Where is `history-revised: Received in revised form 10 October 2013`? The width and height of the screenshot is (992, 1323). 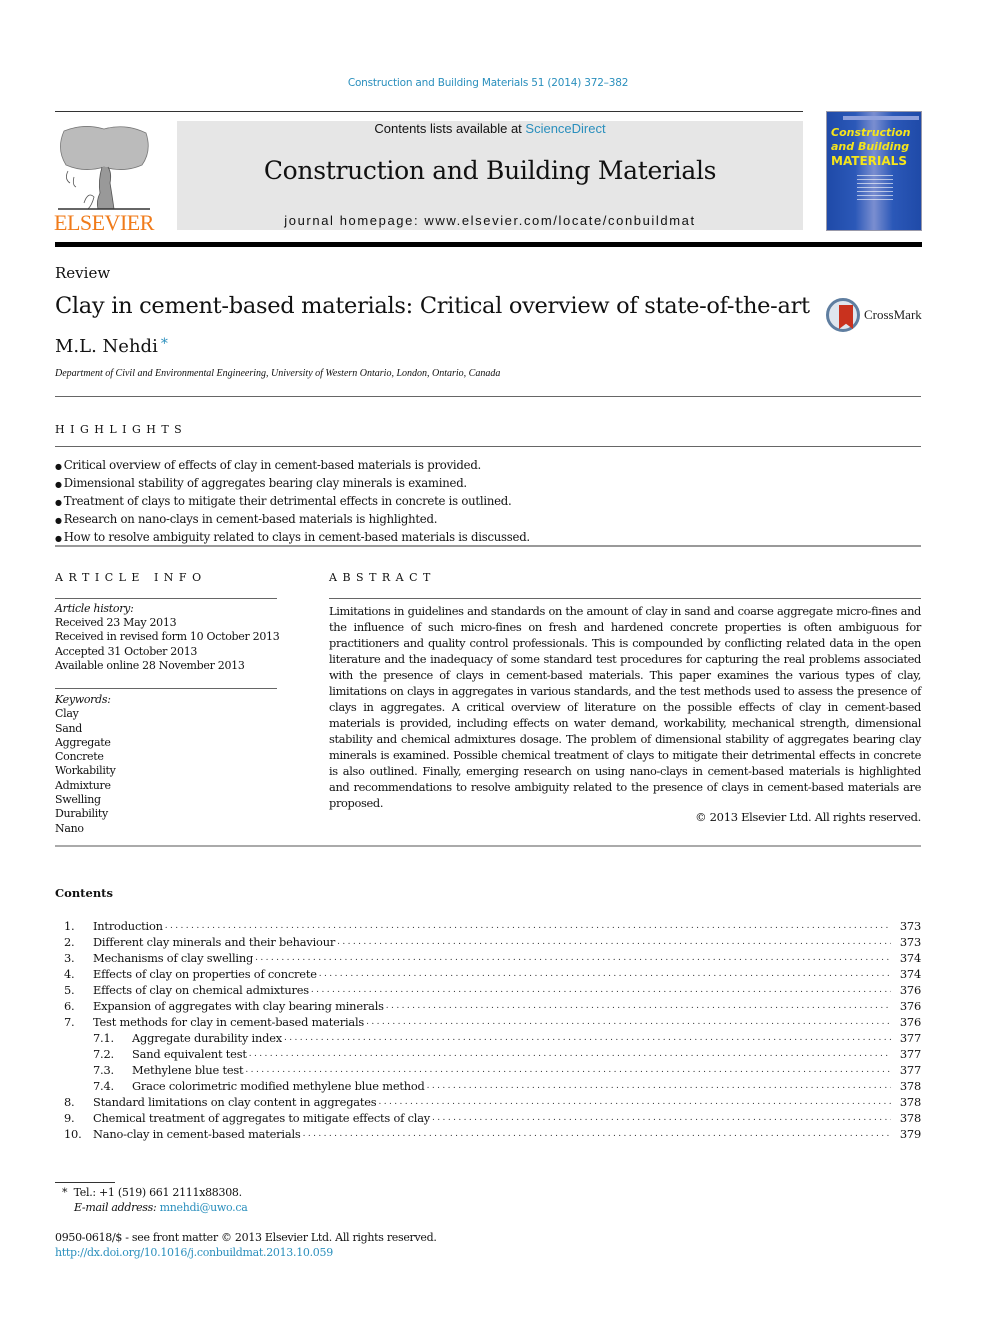 history-revised: Received in revised form 10 October 2013 is located at coordinates (167, 637).